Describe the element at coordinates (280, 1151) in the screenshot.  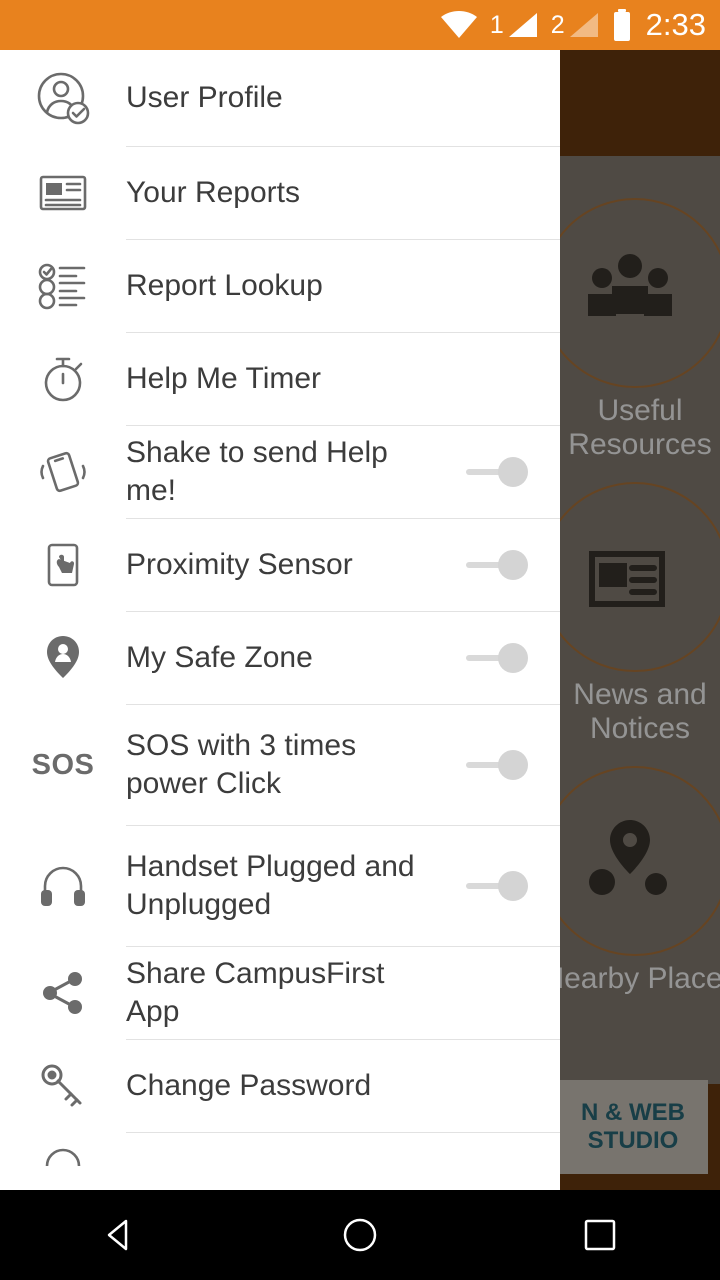
I see `drawer-item-partial` at that location.